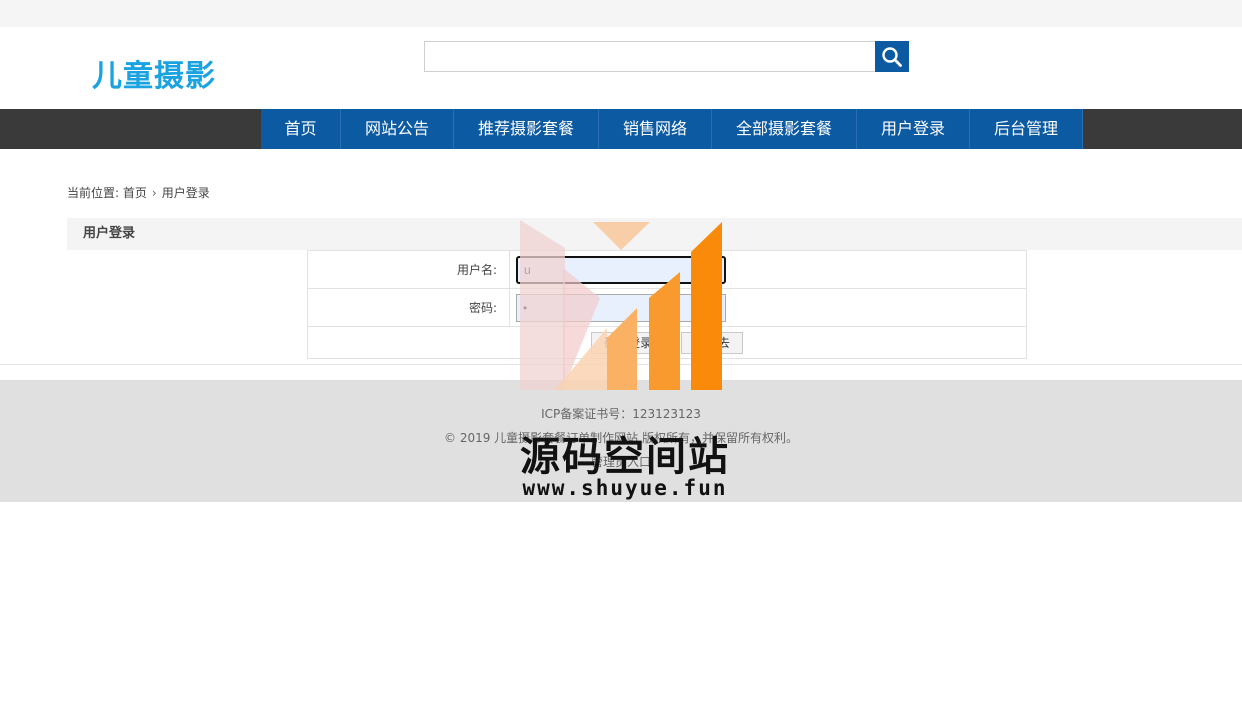 The height and width of the screenshot is (727, 1242). What do you see at coordinates (621, 438) in the screenshot?
I see `copyright: © 2019 儿童摄影套餐订单制作网站 版权所有，并保留所有权利。` at bounding box center [621, 438].